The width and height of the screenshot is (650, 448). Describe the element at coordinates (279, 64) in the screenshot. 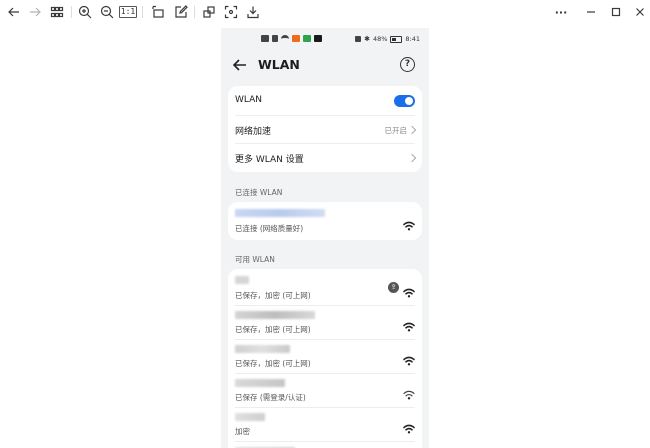

I see `page-title: WLAN` at that location.